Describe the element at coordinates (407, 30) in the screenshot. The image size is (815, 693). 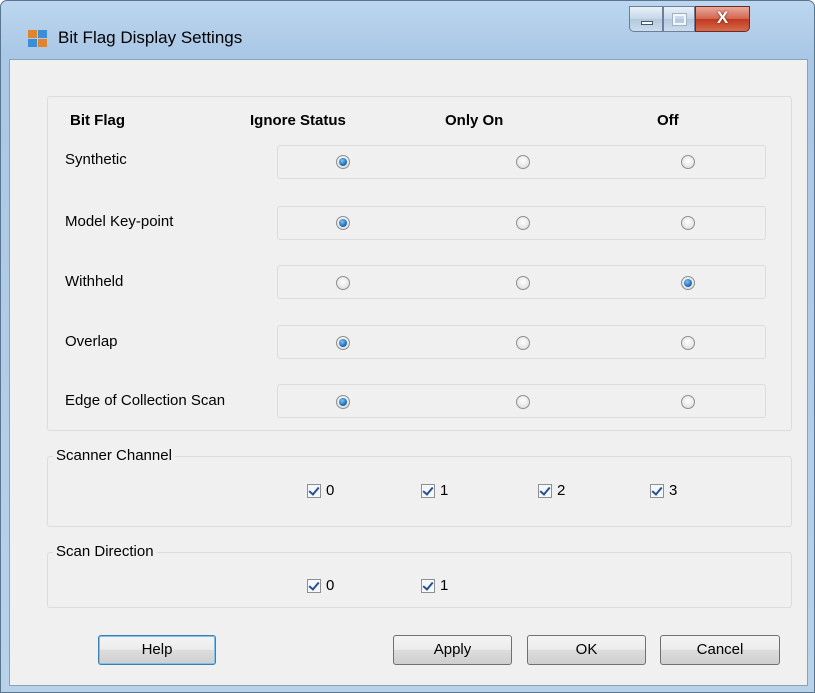
I see `title-bar: Bit Flag Display Settings X` at that location.